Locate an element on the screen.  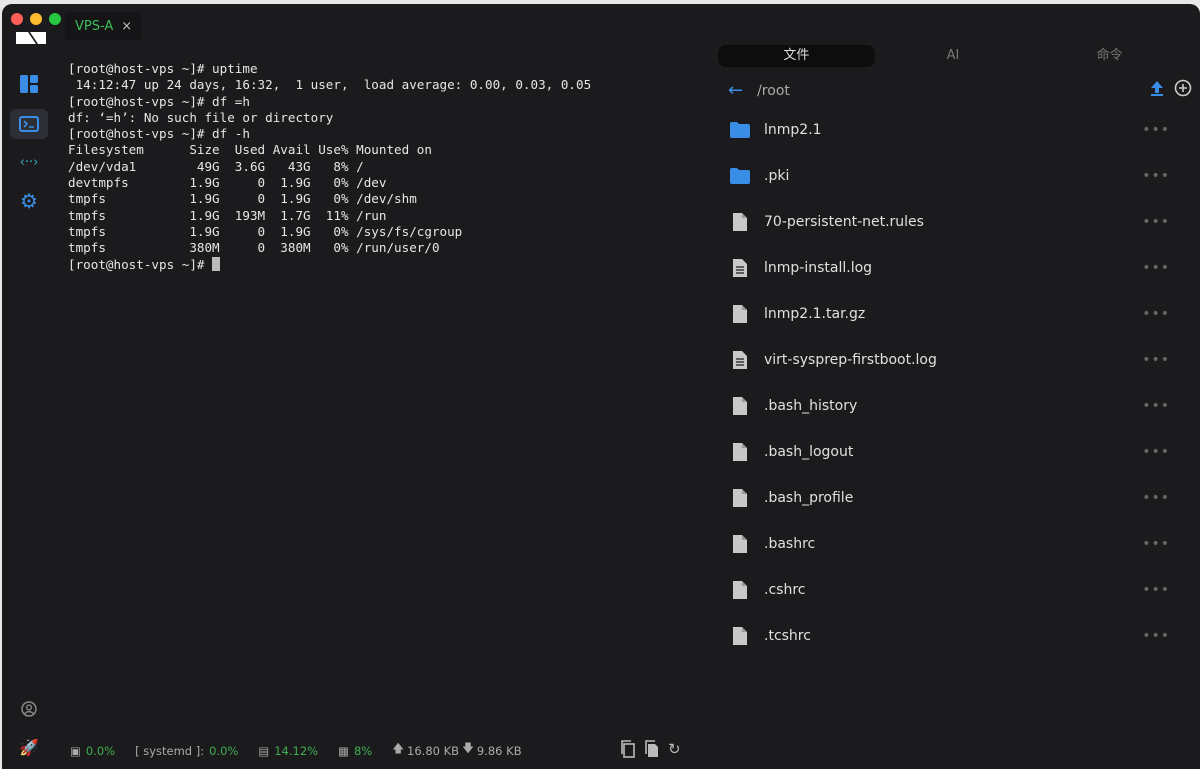
terminal-prompt: [root@host-vps ~]# is located at coordinates (140, 264).